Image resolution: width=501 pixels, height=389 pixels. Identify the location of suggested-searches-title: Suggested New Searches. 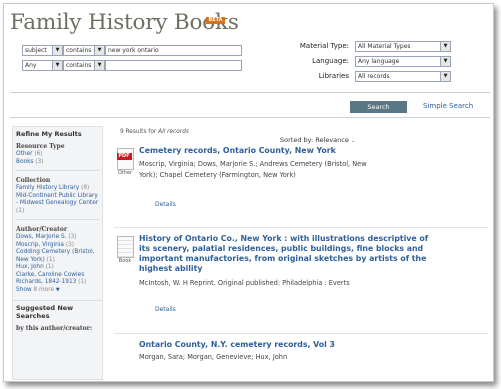
(57, 311).